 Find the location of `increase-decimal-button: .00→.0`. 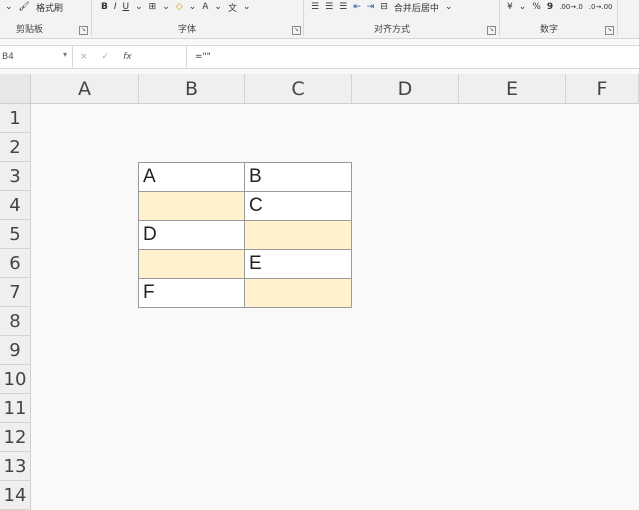

increase-decimal-button: .00→.0 is located at coordinates (571, 7).